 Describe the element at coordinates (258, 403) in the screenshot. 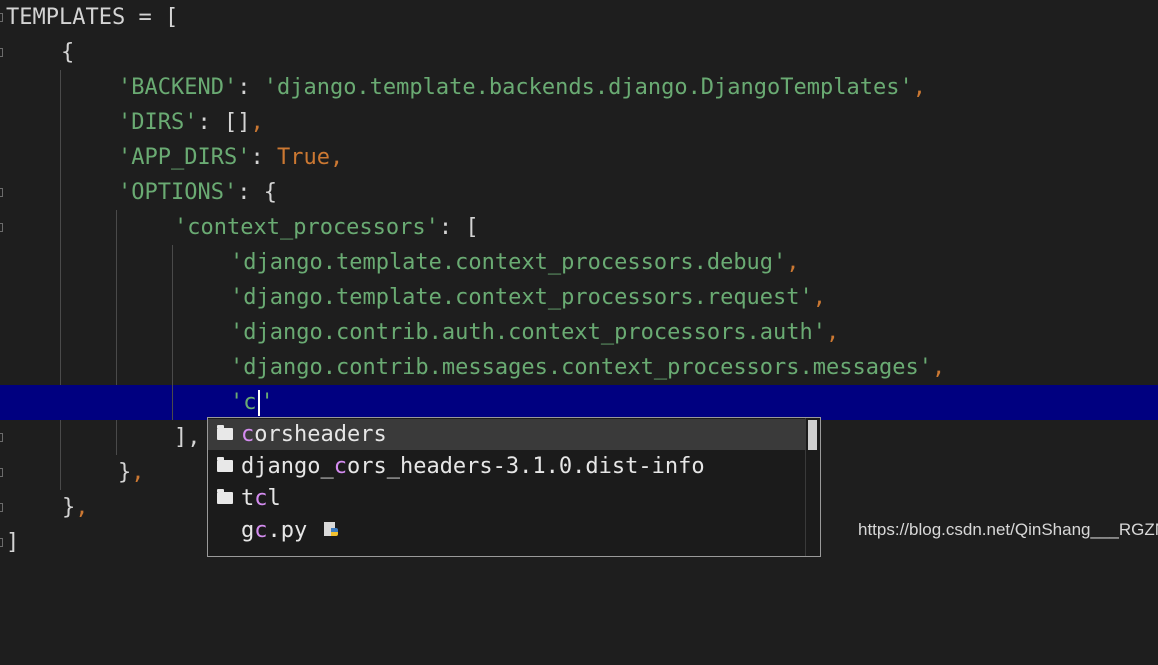

I see `text-caret` at that location.